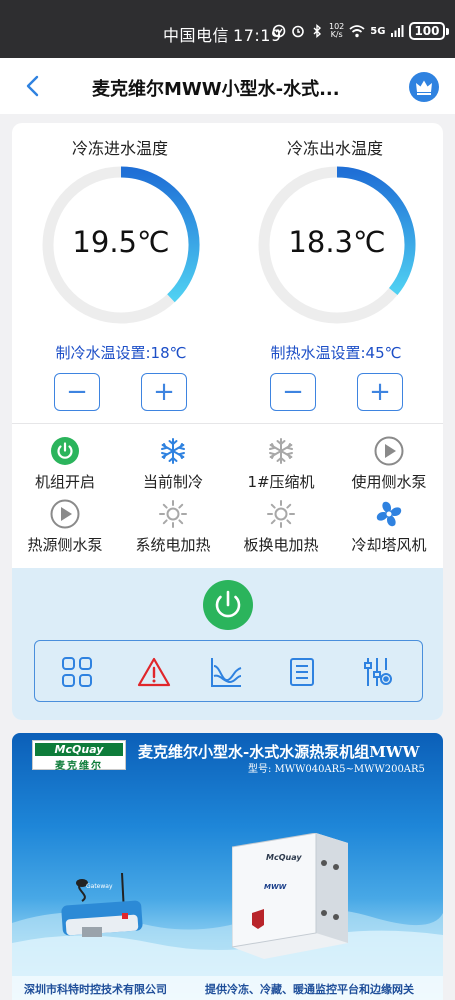 The width and height of the screenshot is (455, 1000). I want to click on status-label: 1#压缩机, so click(281, 482).